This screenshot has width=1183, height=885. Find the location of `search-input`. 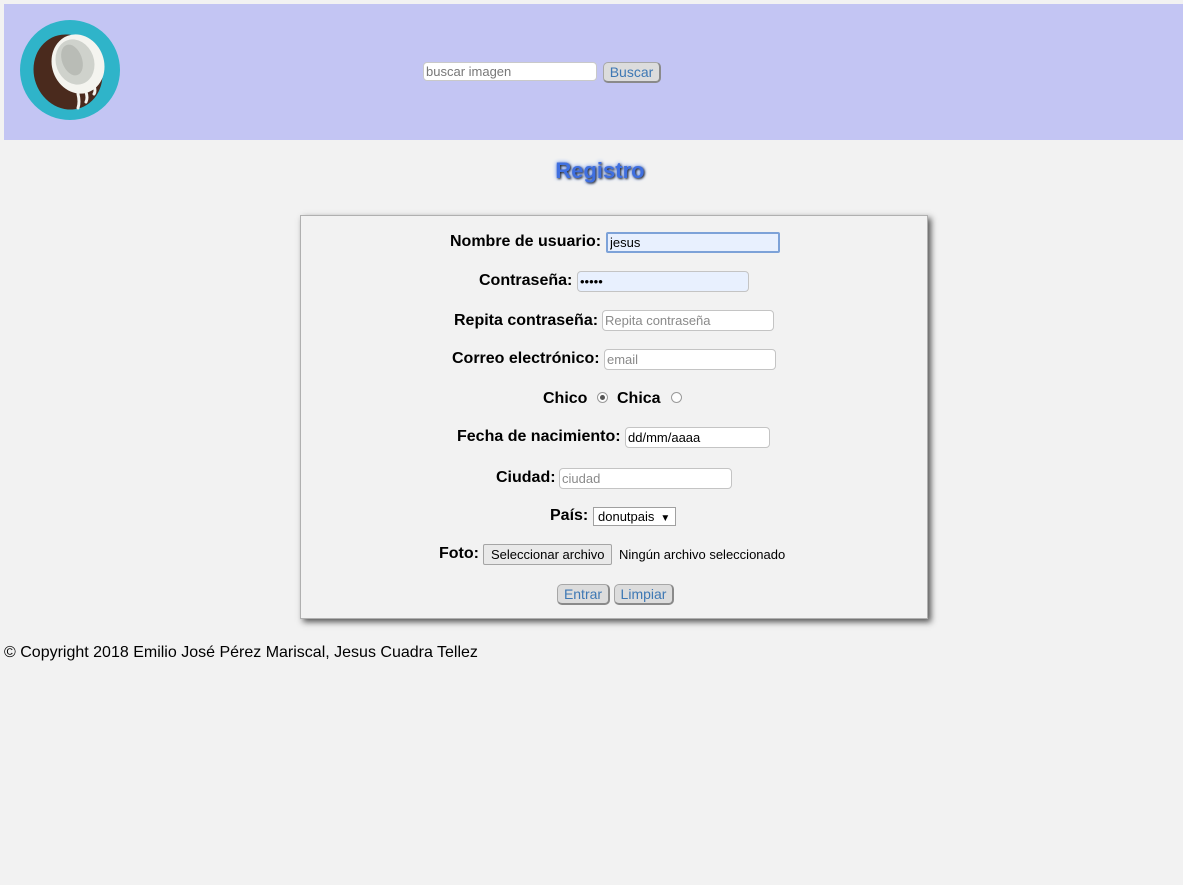

search-input is located at coordinates (510, 71).